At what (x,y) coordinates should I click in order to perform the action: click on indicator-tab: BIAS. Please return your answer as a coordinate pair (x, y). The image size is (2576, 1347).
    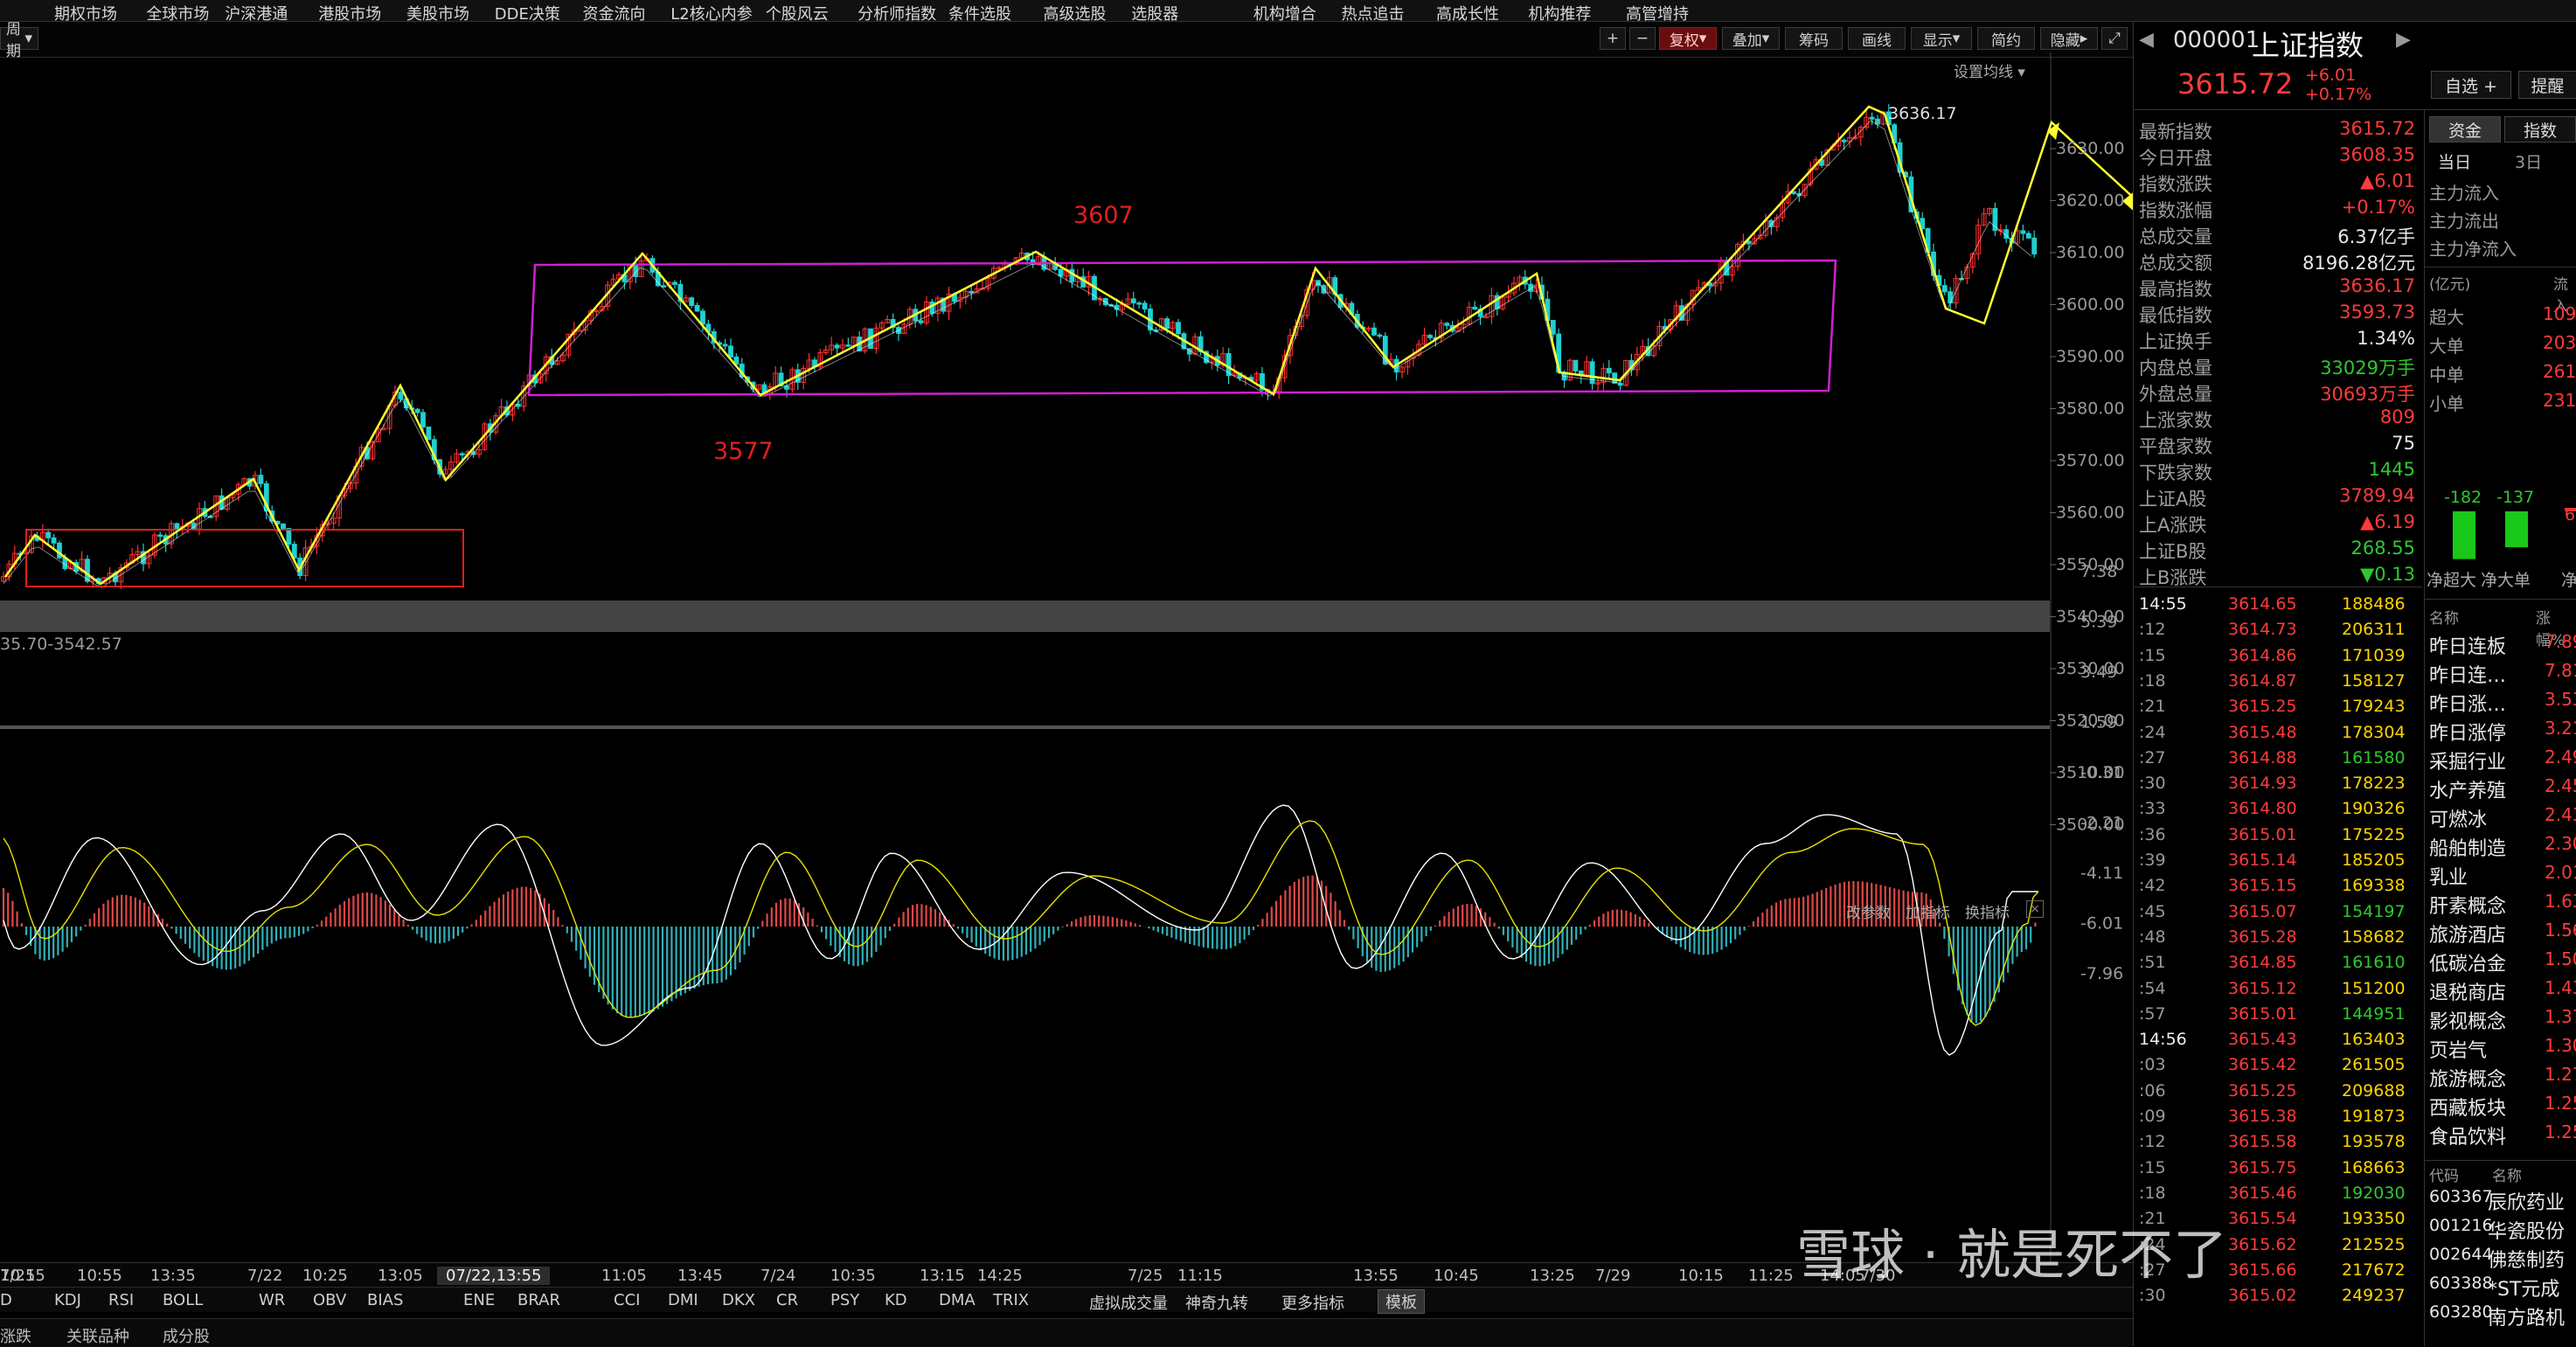
    Looking at the image, I should click on (385, 1300).